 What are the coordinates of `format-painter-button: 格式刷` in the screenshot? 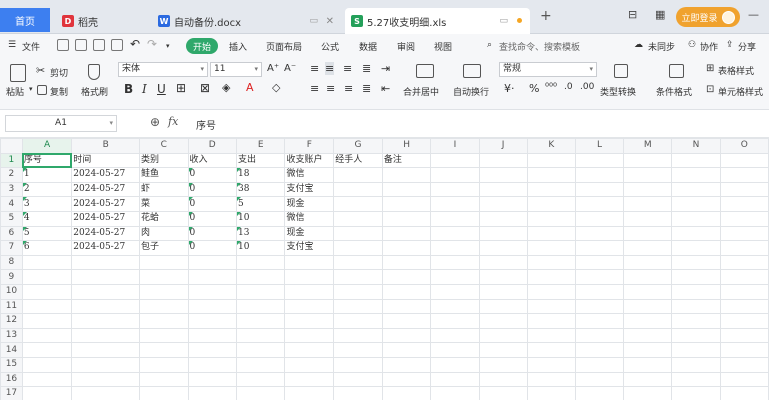 It's located at (94, 91).